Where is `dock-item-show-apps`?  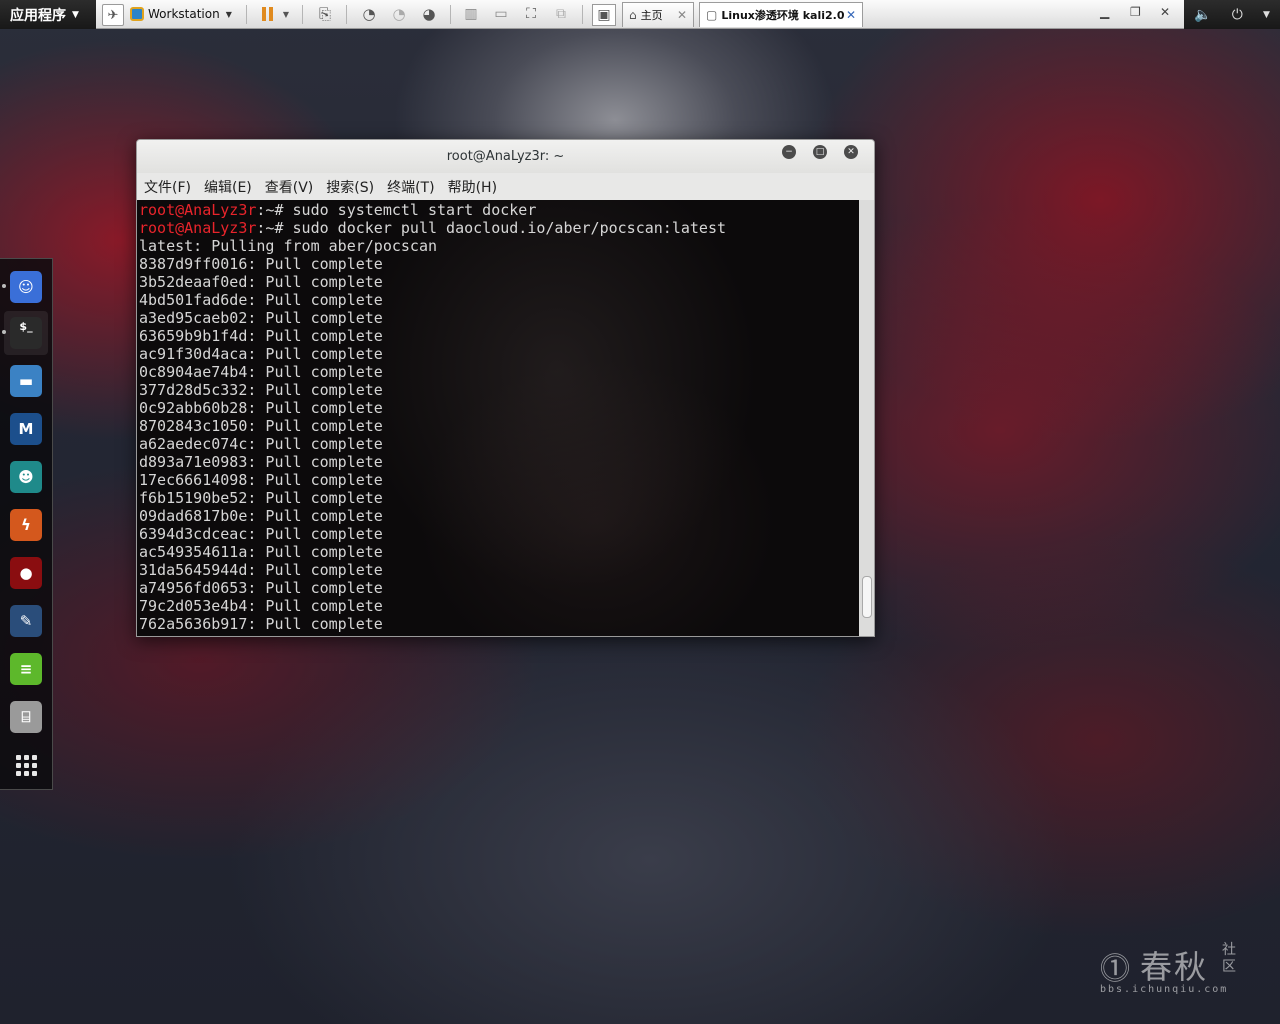 dock-item-show-apps is located at coordinates (26, 765).